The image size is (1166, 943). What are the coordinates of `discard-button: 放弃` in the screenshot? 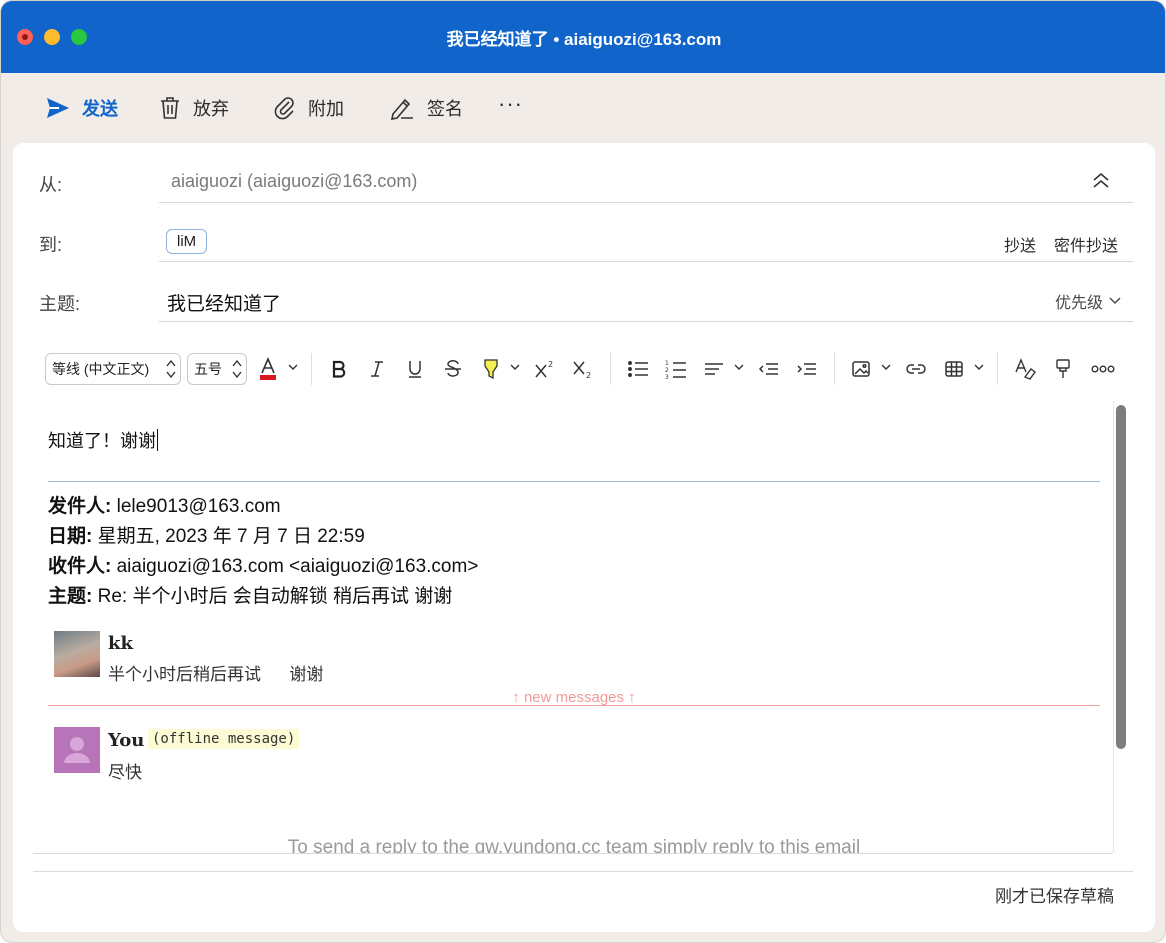 It's located at (194, 108).